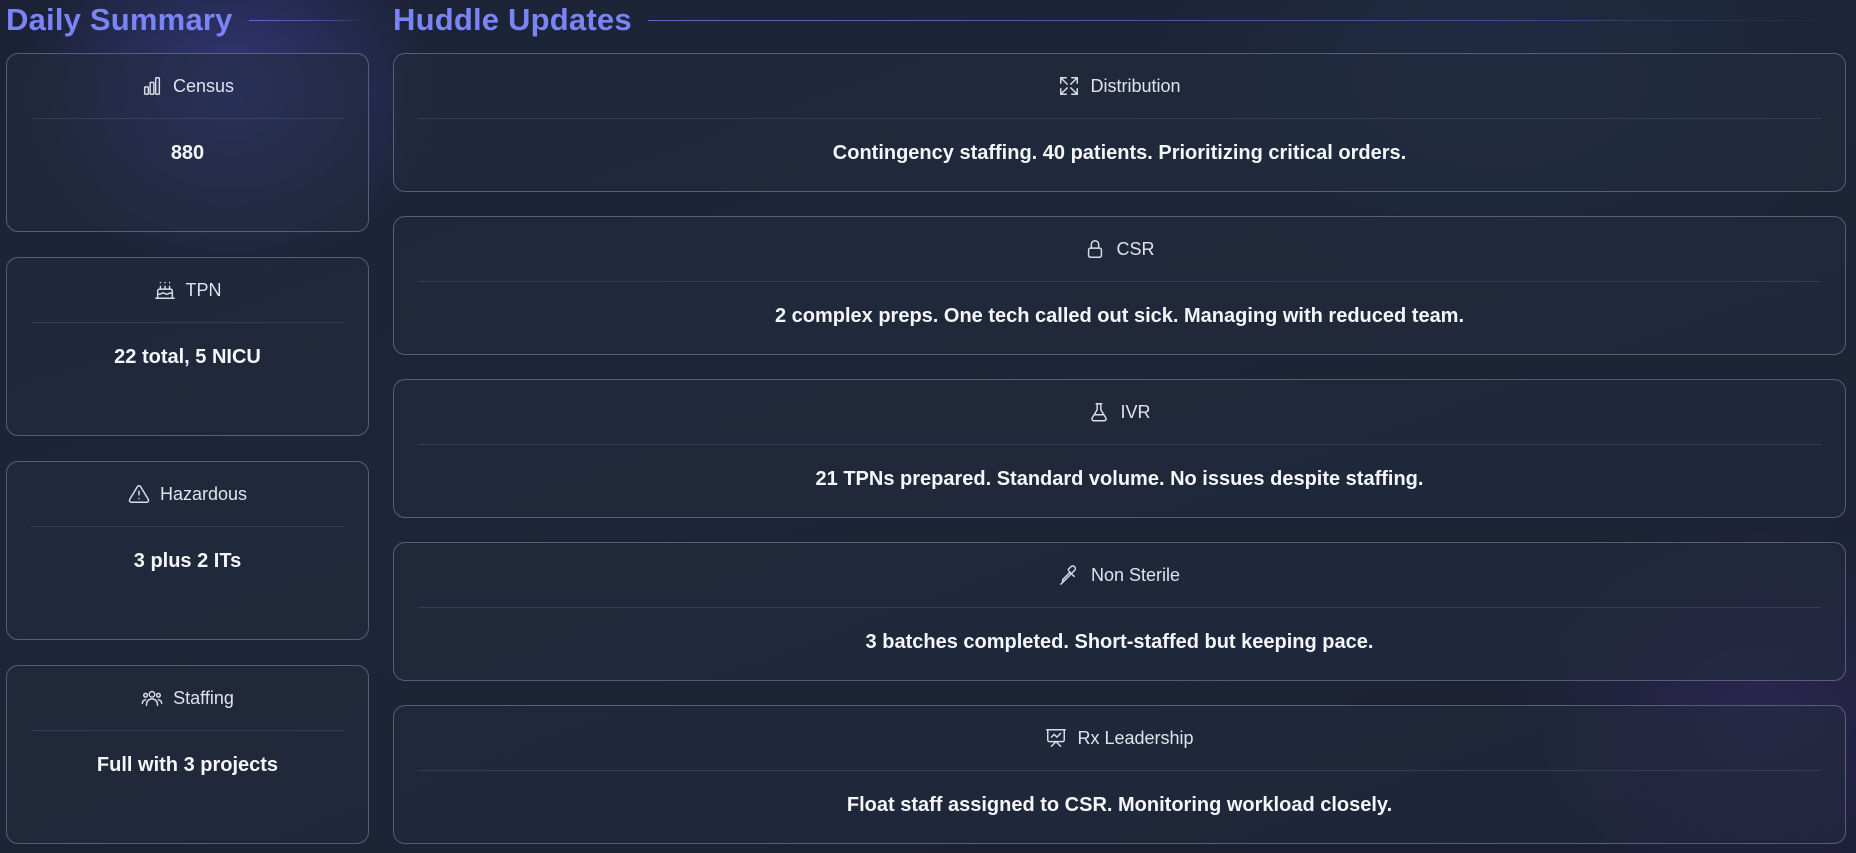 This screenshot has width=1856, height=853. I want to click on bar-chart-icon, so click(152, 86).